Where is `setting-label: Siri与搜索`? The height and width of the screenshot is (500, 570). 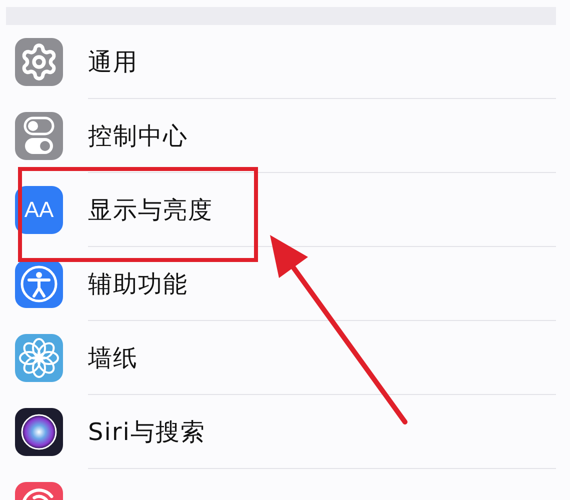 setting-label: Siri与搜索 is located at coordinates (147, 432).